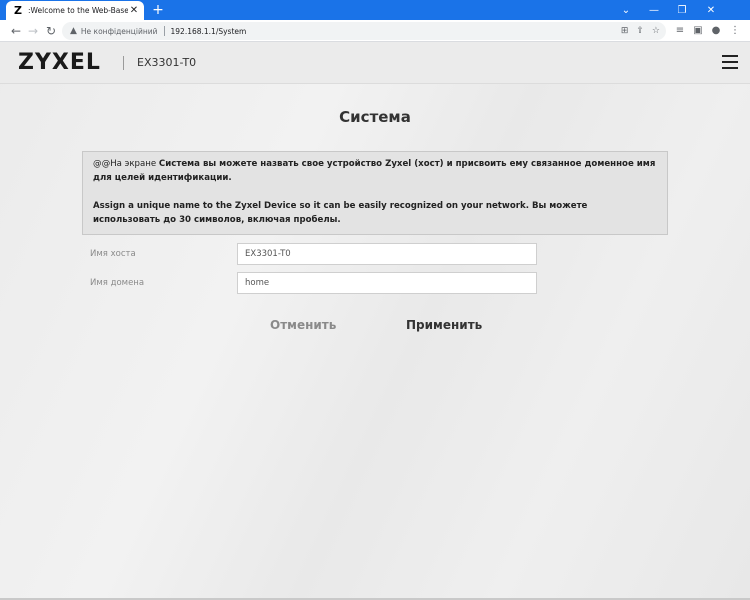 This screenshot has height=600, width=750. I want to click on page-title: Система, so click(375, 117).